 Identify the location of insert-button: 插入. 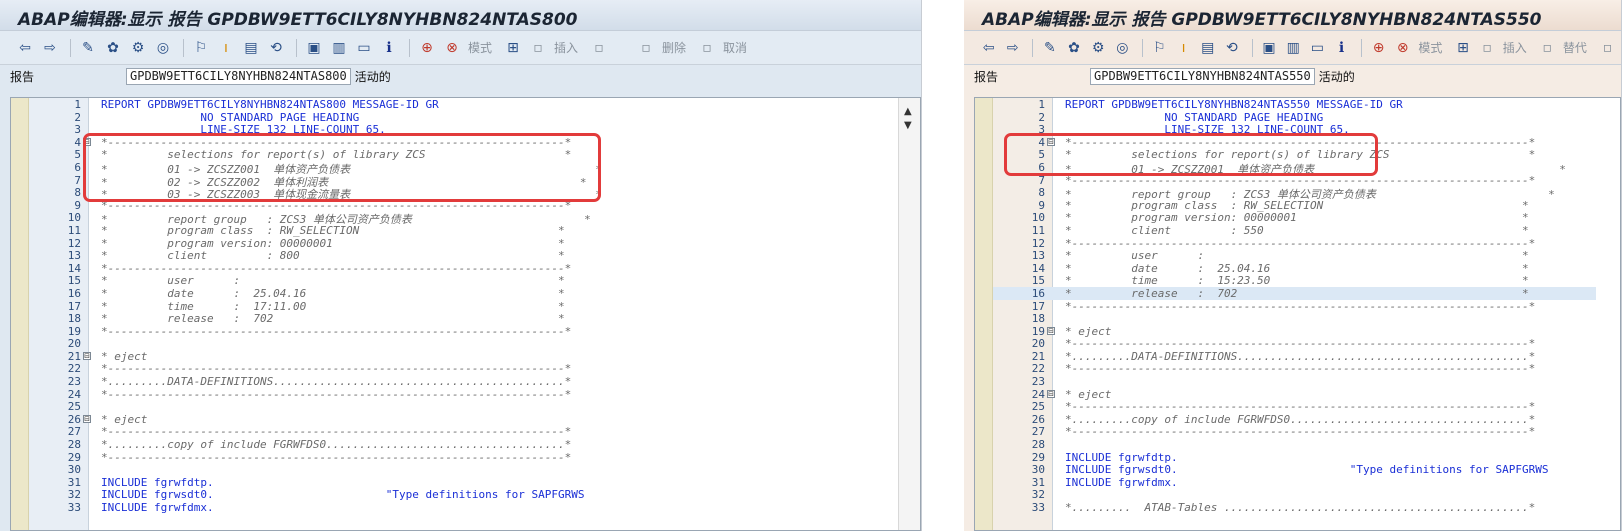
(1515, 47).